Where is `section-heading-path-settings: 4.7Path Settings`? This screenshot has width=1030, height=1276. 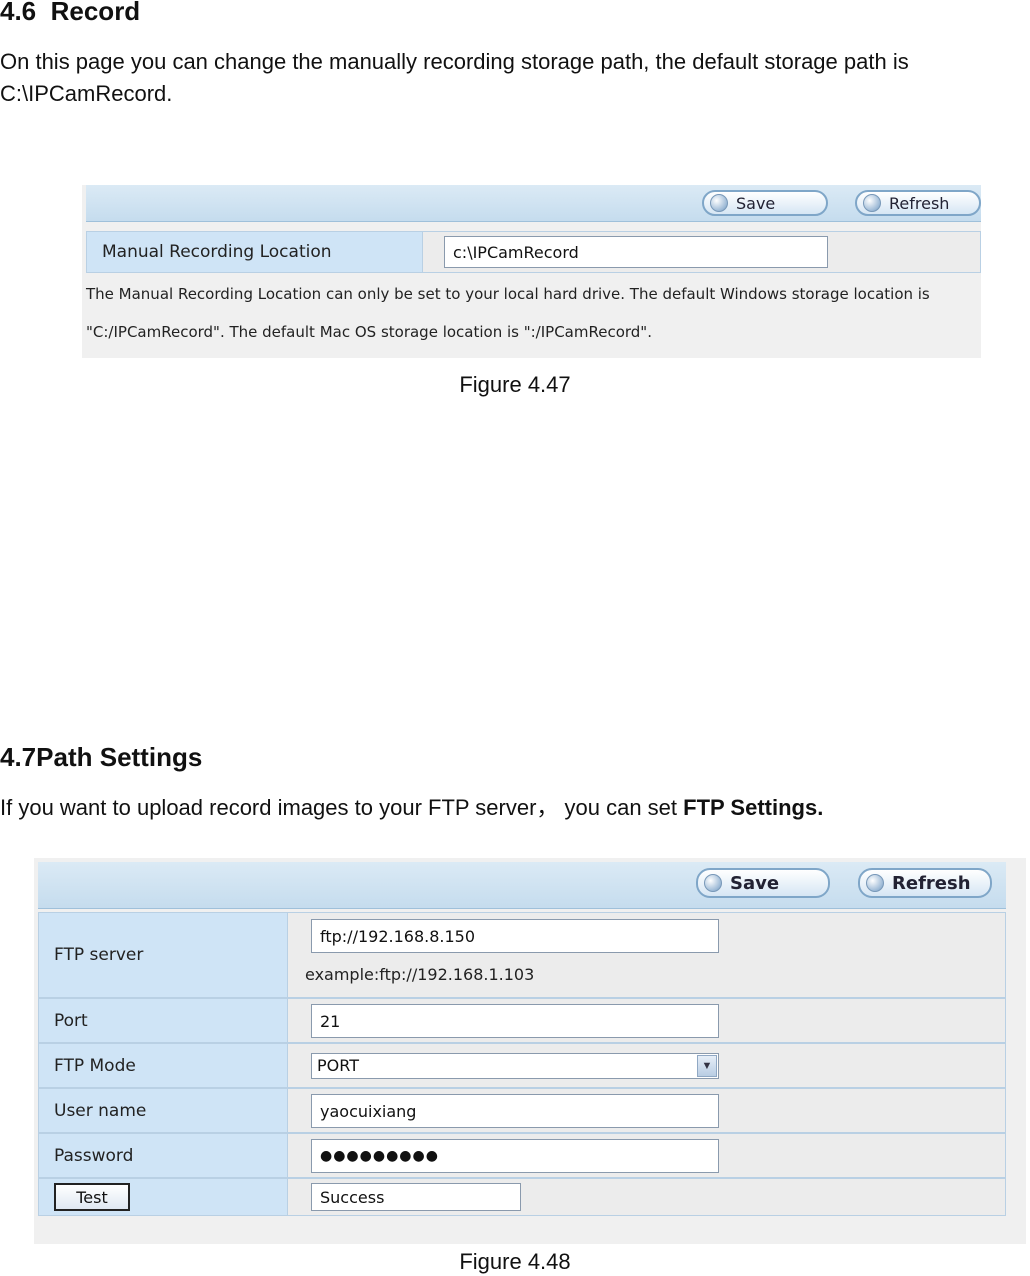
section-heading-path-settings: 4.7Path Settings is located at coordinates (101, 757).